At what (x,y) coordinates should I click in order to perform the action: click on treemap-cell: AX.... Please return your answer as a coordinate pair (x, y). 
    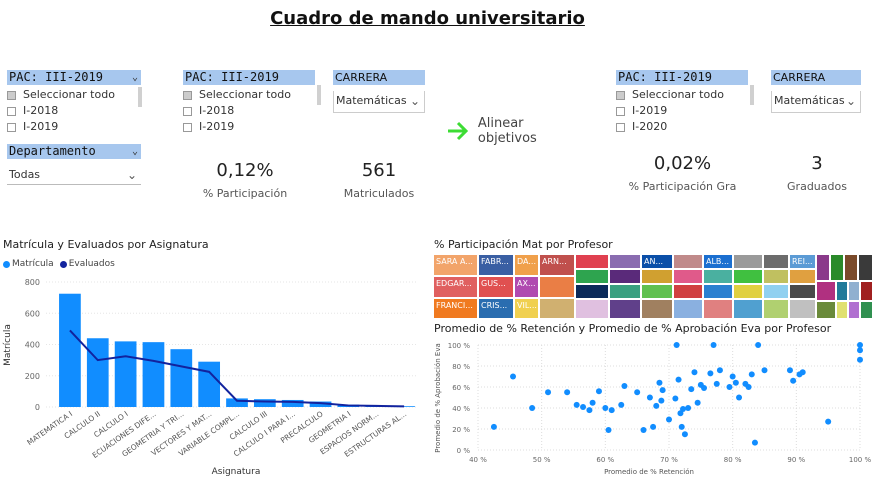
    Looking at the image, I should click on (526, 287).